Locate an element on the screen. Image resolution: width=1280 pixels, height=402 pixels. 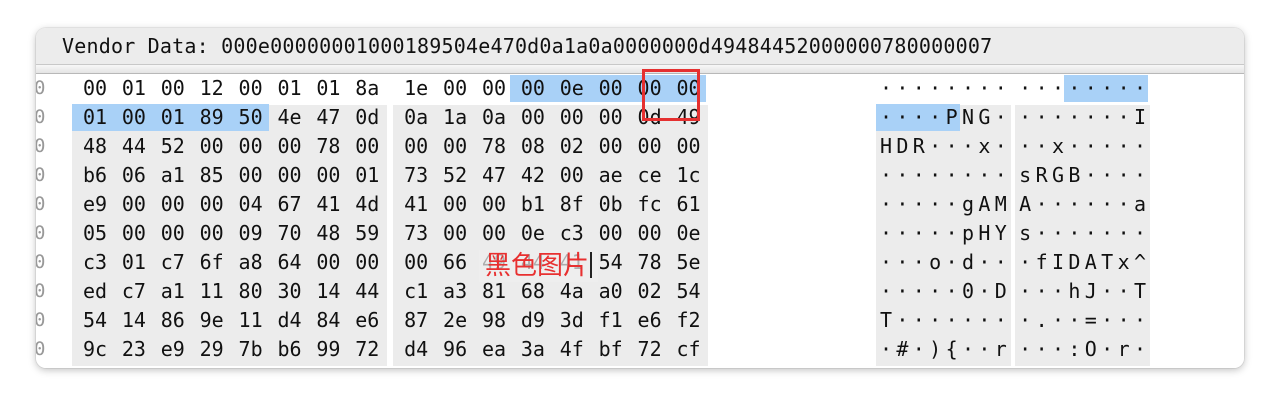
hex-byte: 8f is located at coordinates (572, 204).